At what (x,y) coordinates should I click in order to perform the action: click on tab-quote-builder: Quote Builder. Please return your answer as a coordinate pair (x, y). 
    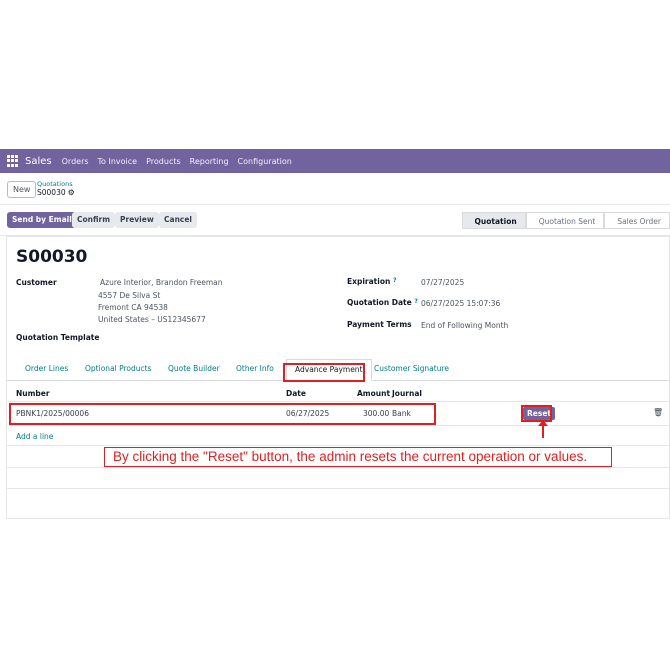
    Looking at the image, I should click on (194, 368).